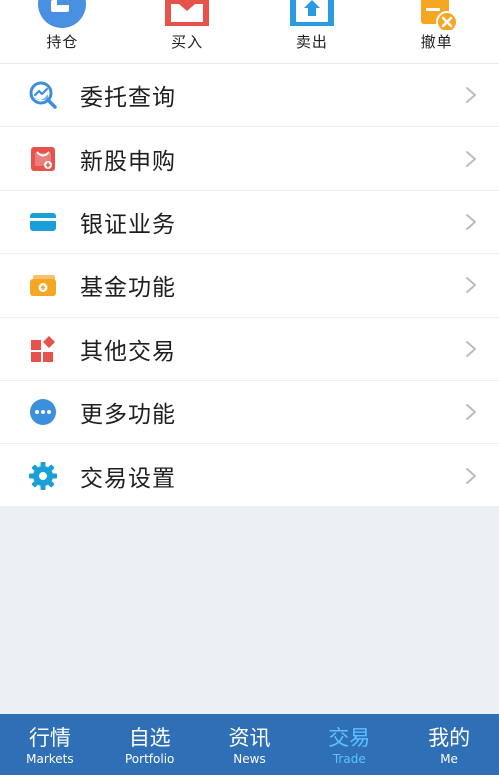 The height and width of the screenshot is (775, 499). I want to click on tab-label-en: Me, so click(449, 759).